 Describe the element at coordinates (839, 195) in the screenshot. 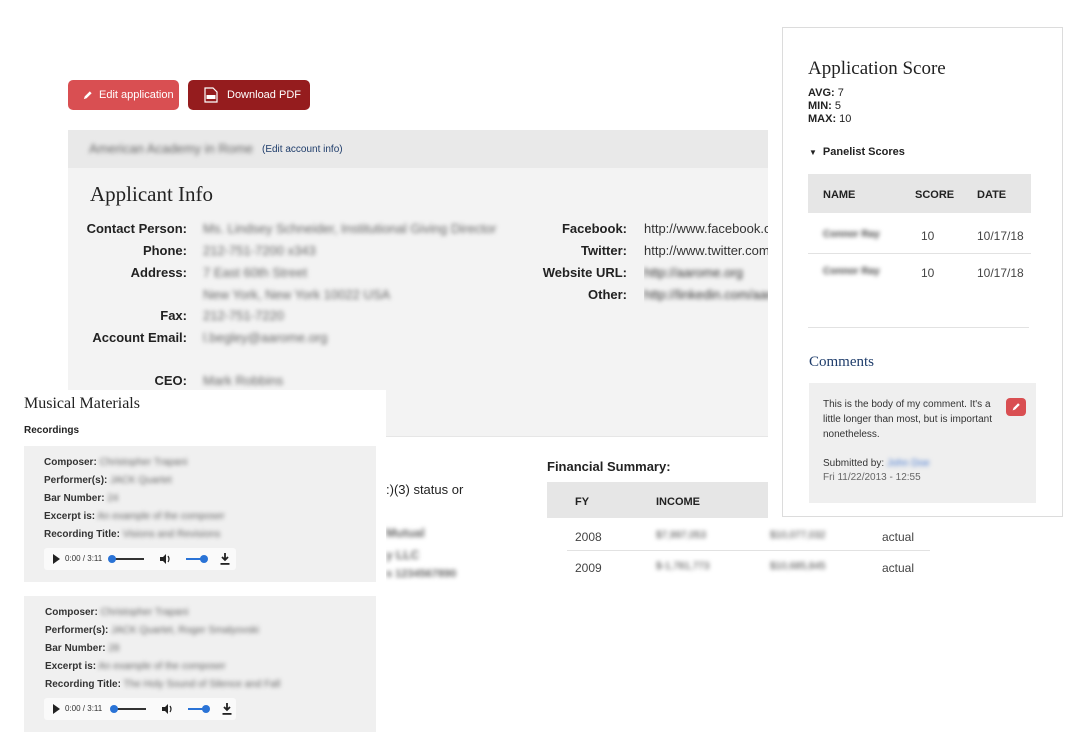

I see `name-header: NAME` at that location.